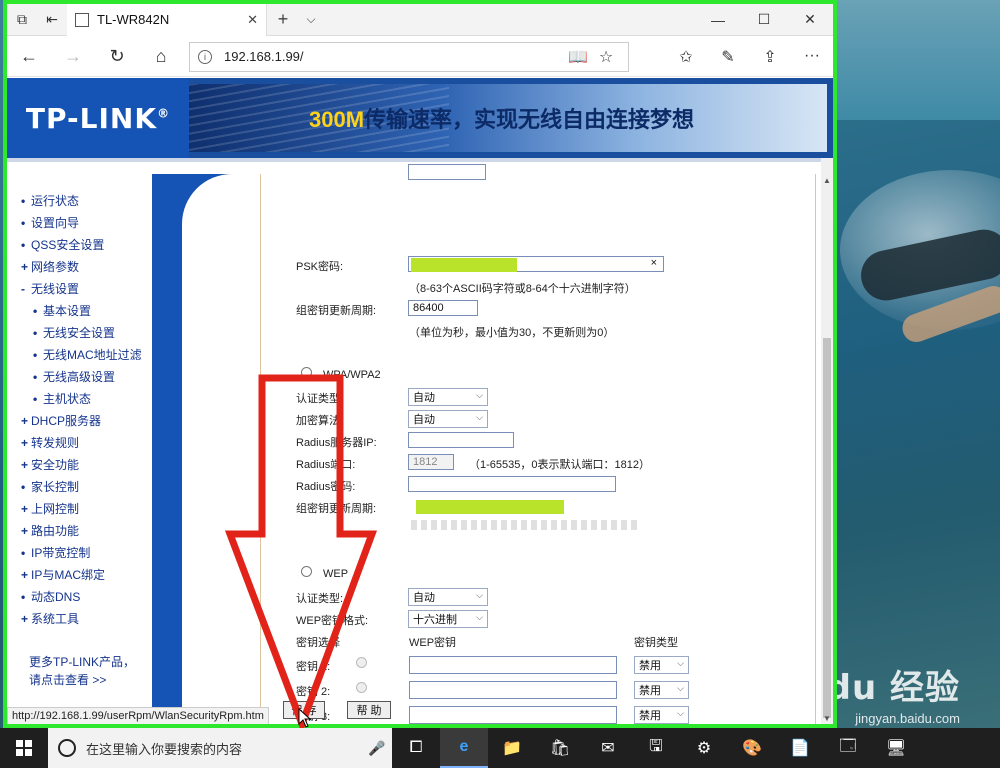 The width and height of the screenshot is (1000, 768). What do you see at coordinates (81, 443) in the screenshot?
I see `sidebar-item: + 转发规则` at bounding box center [81, 443].